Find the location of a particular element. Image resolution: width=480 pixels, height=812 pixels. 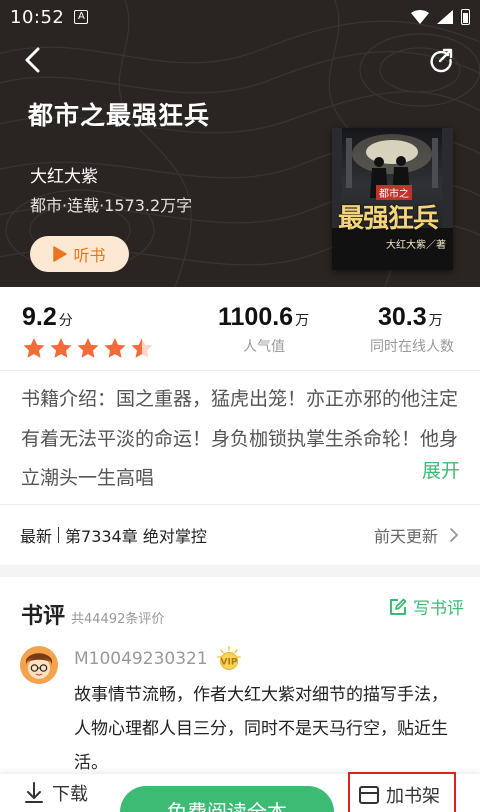

vip-badge-icon: VIP is located at coordinates (229, 658).